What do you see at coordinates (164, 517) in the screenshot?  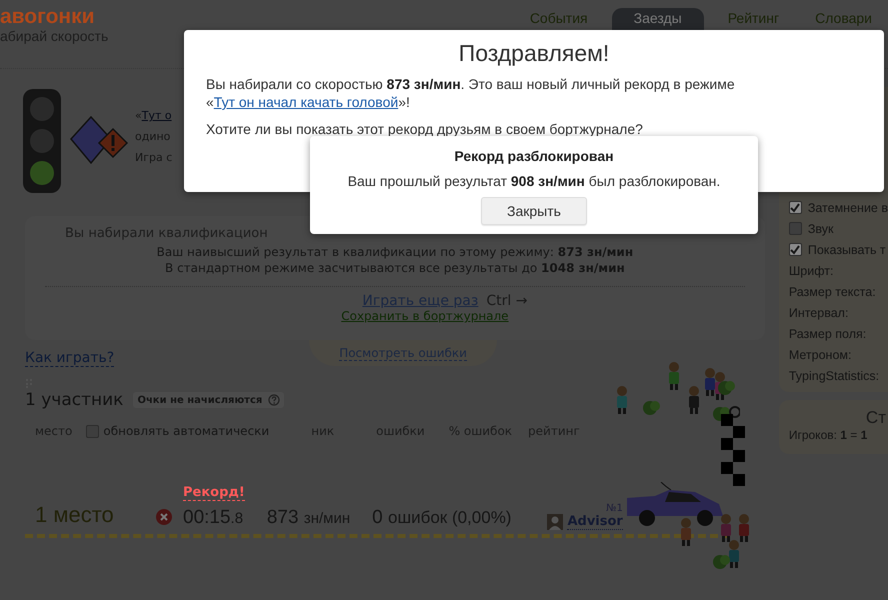 I see `close-icon` at bounding box center [164, 517].